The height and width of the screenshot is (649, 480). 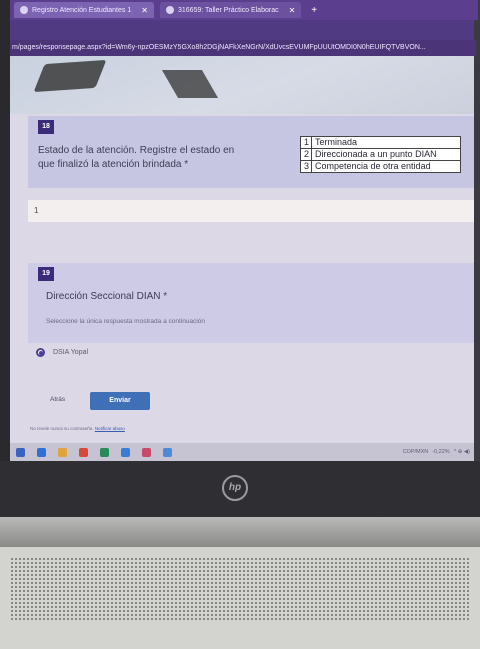 What do you see at coordinates (242, 85) in the screenshot?
I see `form-header-image` at bounding box center [242, 85].